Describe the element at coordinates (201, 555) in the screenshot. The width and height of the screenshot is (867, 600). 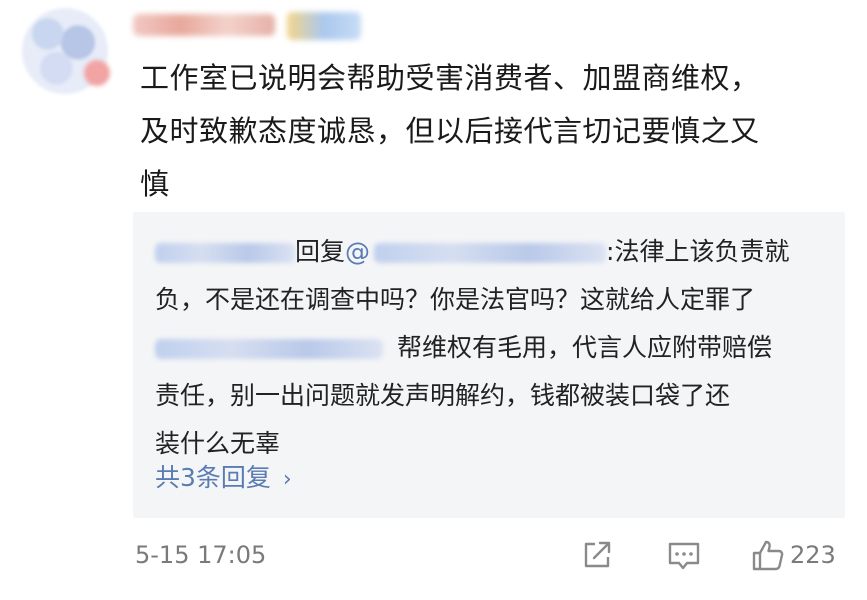
I see `comment-timestamp: 5-15 17:05` at that location.